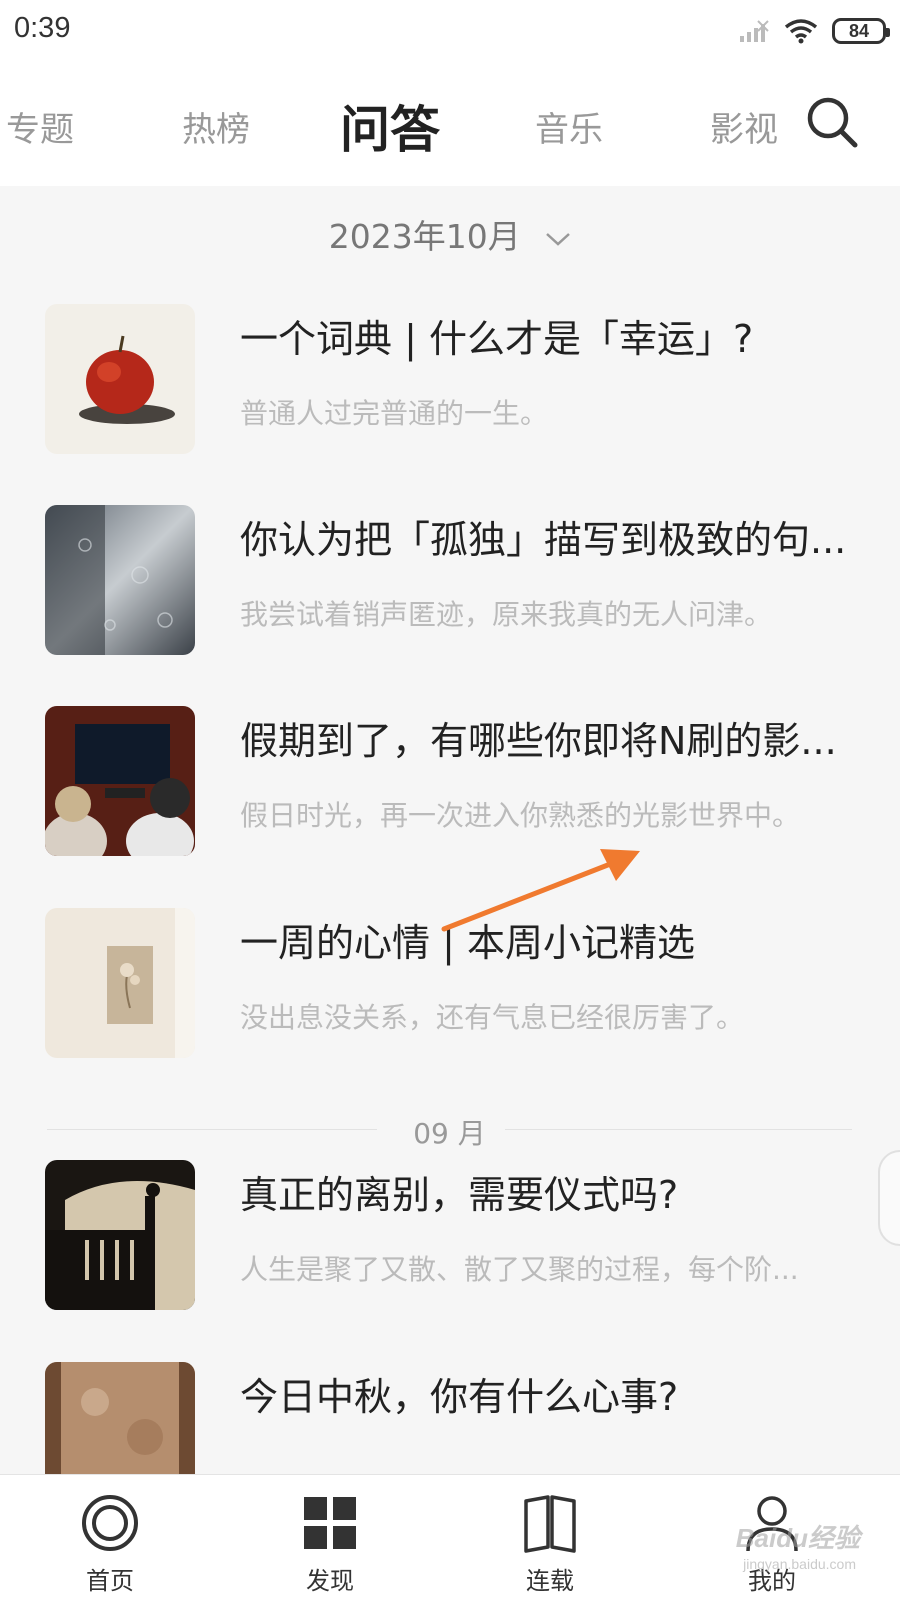 Image resolution: width=900 pixels, height=1600 pixels. What do you see at coordinates (832, 122) in the screenshot?
I see `search-icon` at bounding box center [832, 122].